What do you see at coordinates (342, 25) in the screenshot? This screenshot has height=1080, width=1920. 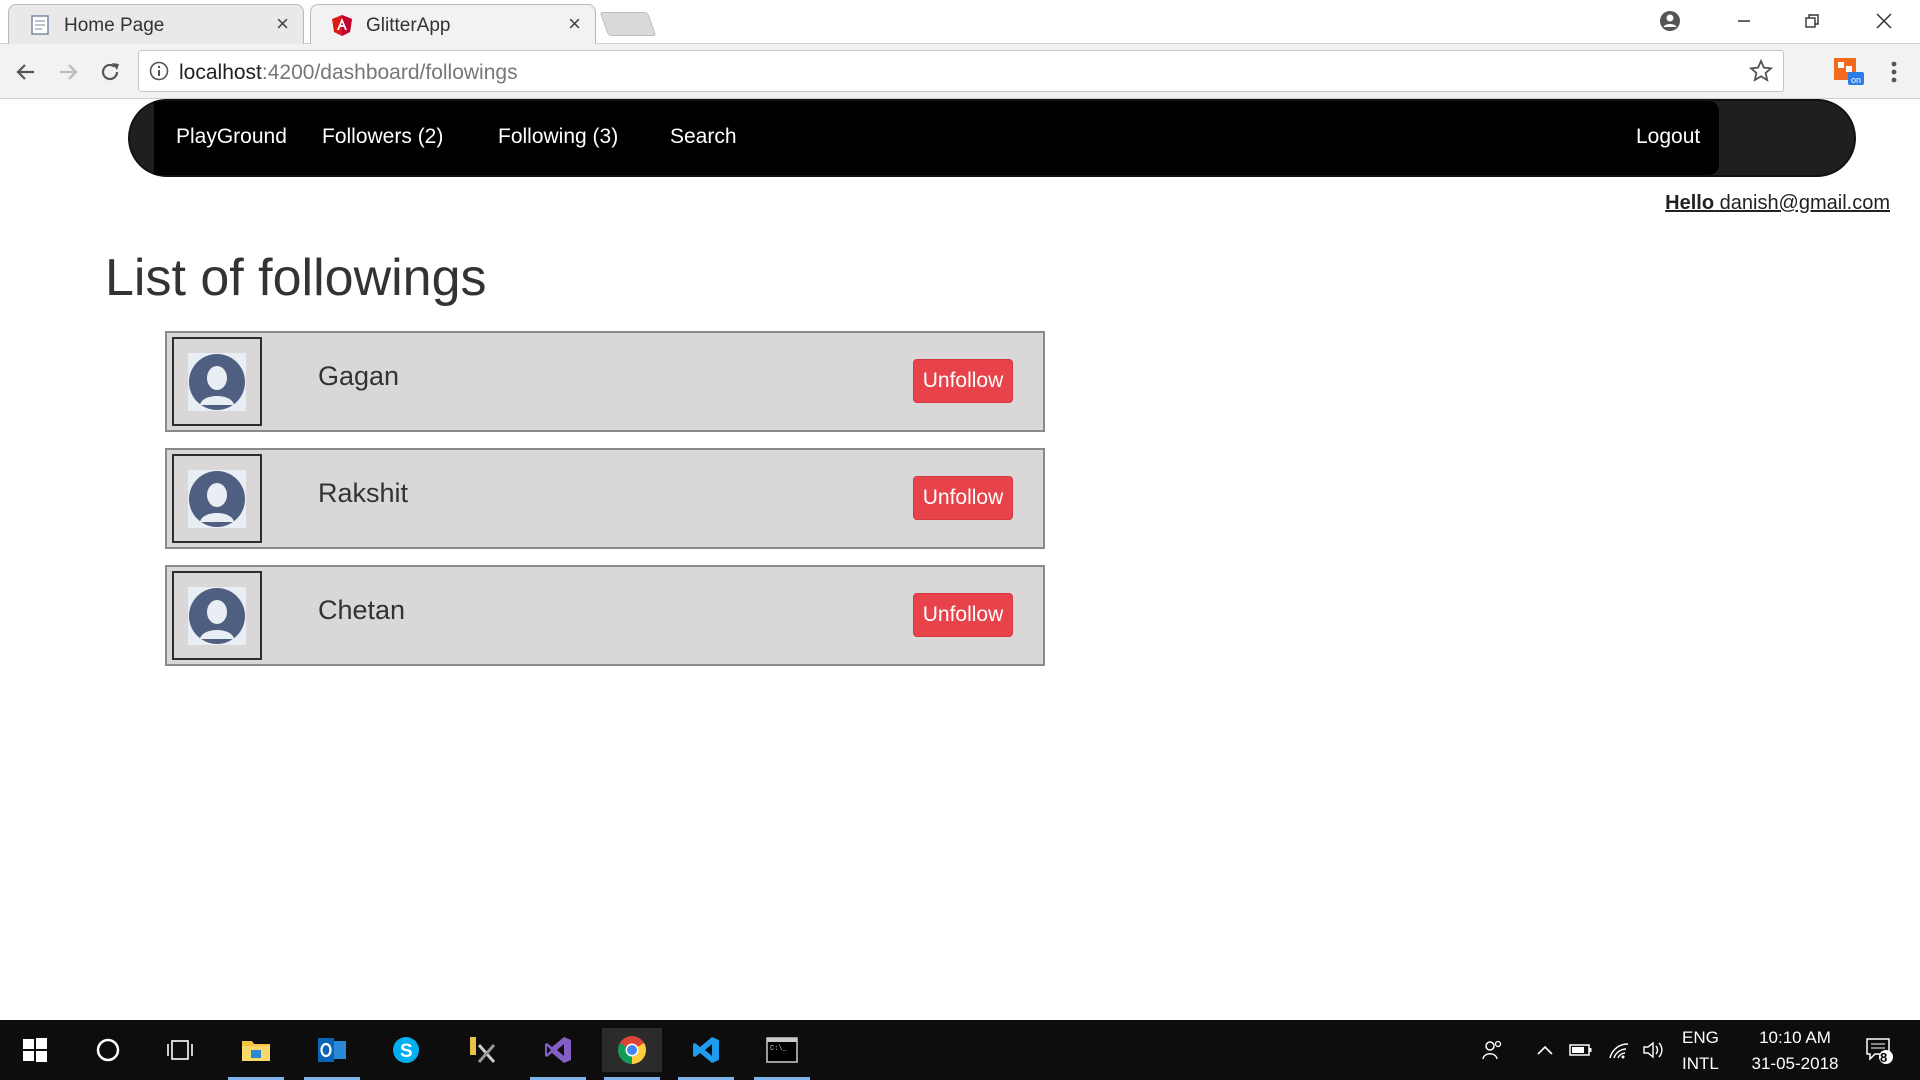 I see `angular-icon` at bounding box center [342, 25].